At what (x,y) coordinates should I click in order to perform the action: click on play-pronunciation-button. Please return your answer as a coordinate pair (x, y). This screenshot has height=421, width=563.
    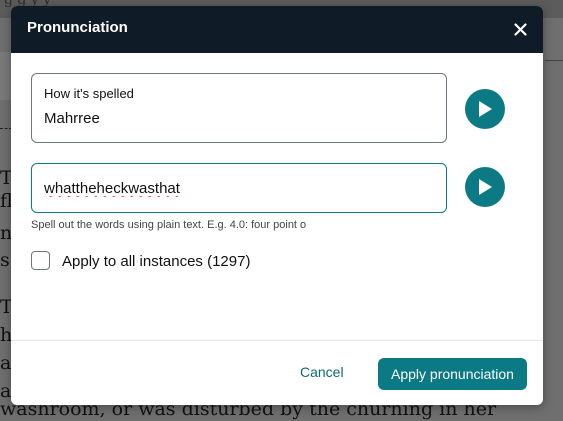
    Looking at the image, I should click on (485, 187).